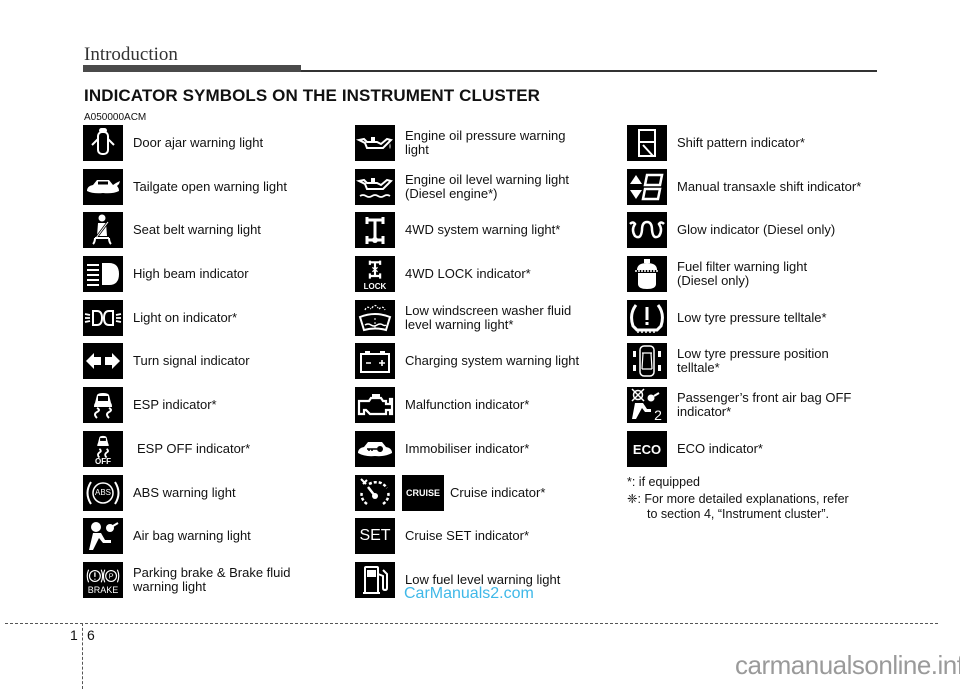 Image resolution: width=960 pixels, height=689 pixels. I want to click on cruise-icon, so click(375, 493).